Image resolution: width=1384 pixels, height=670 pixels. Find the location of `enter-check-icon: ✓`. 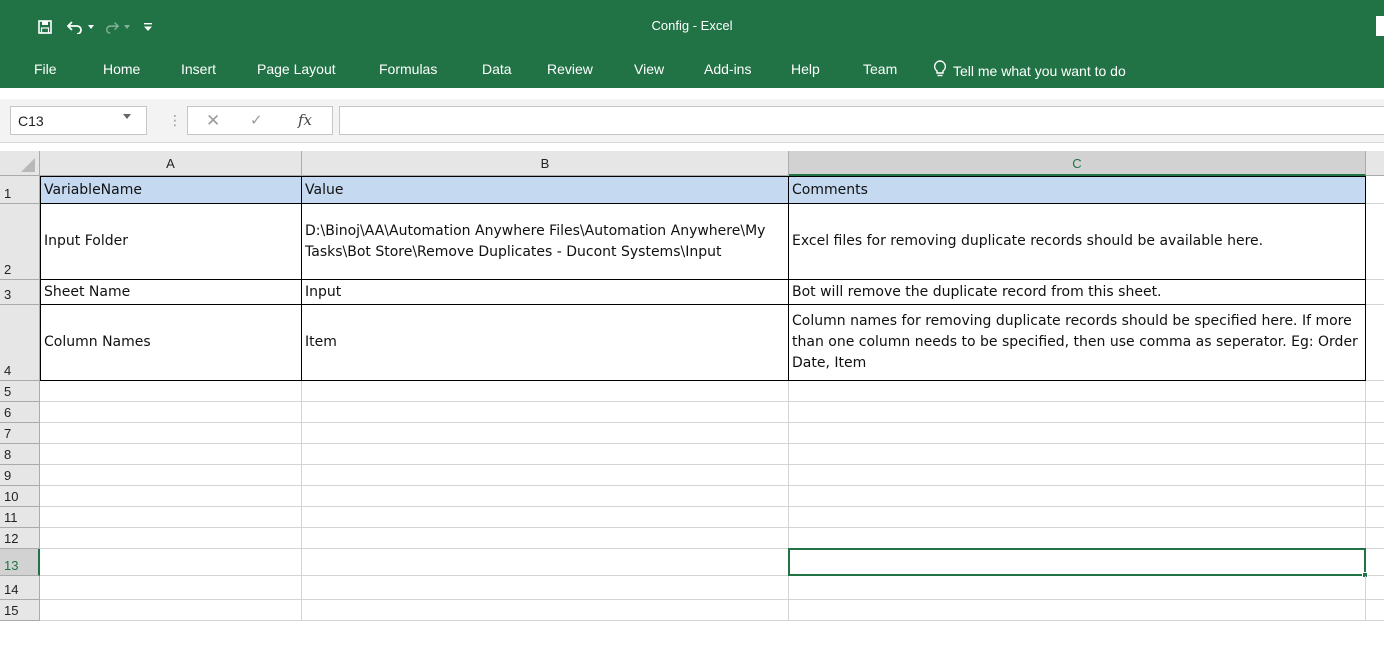

enter-check-icon: ✓ is located at coordinates (256, 120).